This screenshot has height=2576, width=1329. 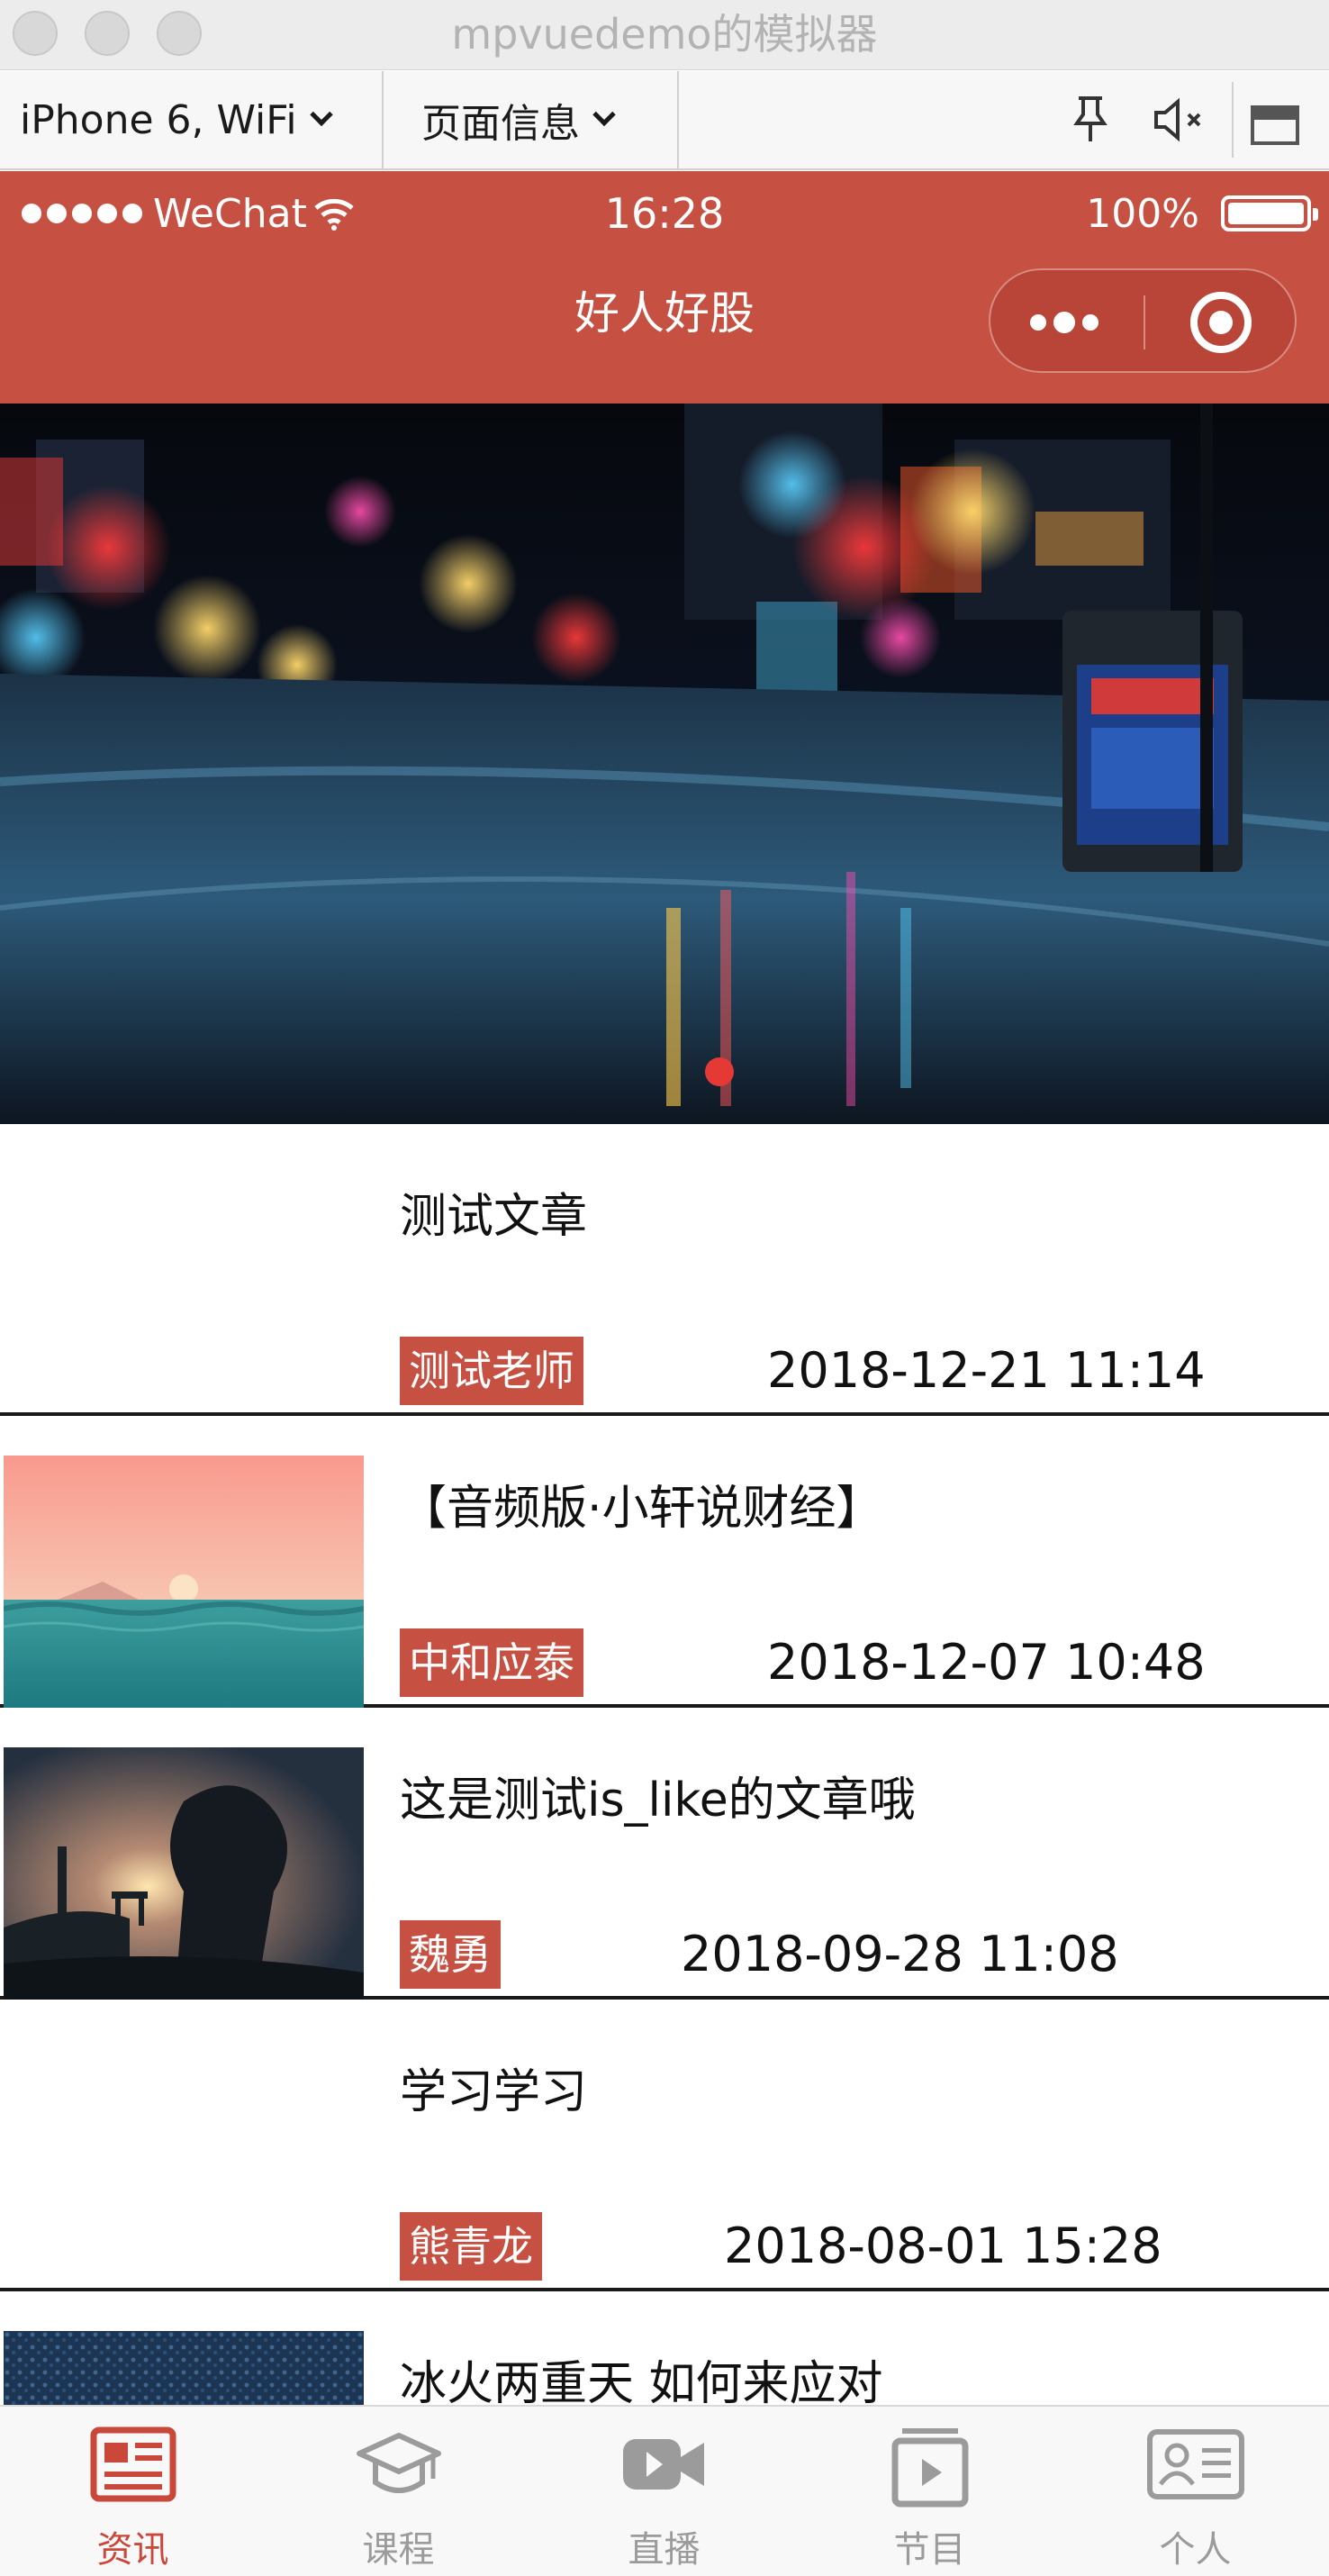 What do you see at coordinates (664, 1854) in the screenshot?
I see `list-item: 这是测试is_like的文章哦 魏勇 2018-09-28 11:08` at bounding box center [664, 1854].